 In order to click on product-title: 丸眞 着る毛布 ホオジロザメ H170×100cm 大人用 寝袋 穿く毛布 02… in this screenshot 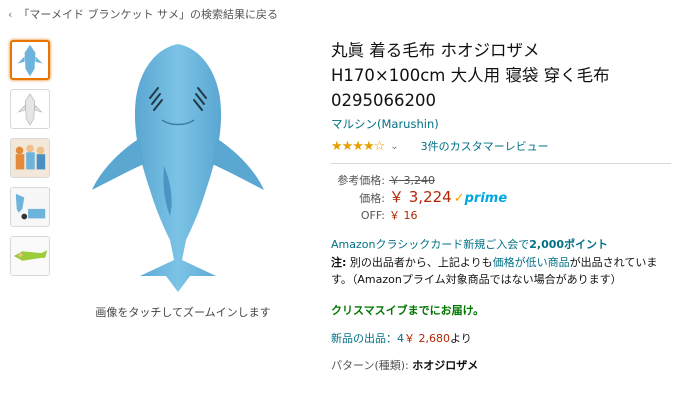, I will do `click(501, 75)`.